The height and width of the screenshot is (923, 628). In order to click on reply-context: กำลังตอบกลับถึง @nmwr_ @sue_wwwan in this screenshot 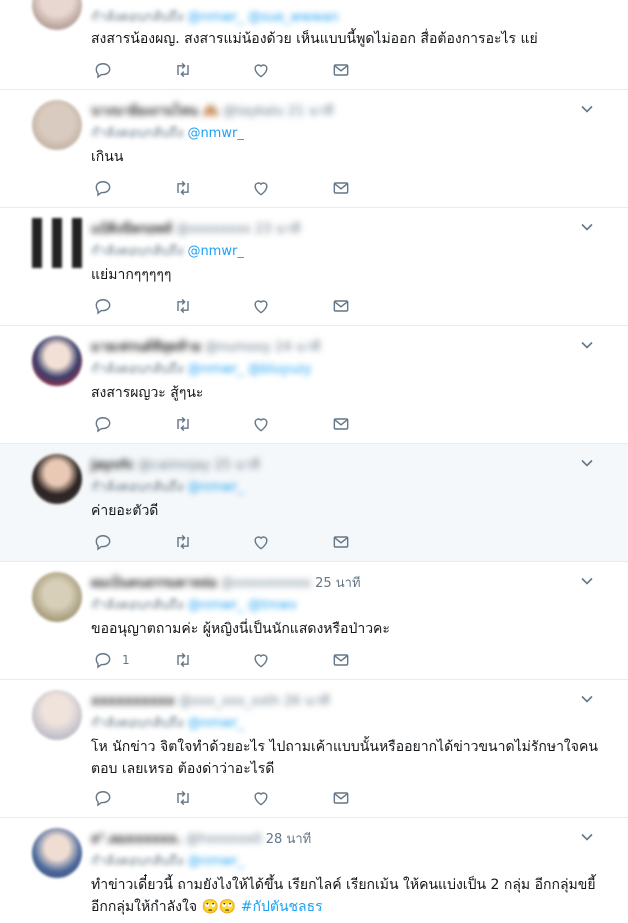, I will do `click(215, 16)`.